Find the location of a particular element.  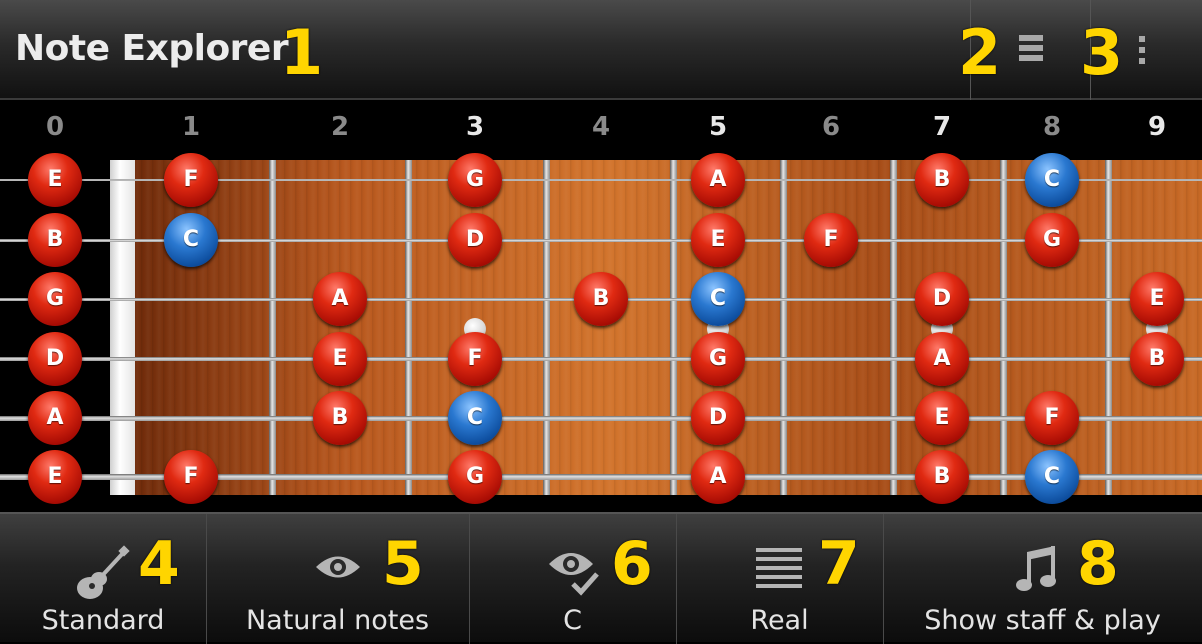

eye-check-icon is located at coordinates (574, 574).